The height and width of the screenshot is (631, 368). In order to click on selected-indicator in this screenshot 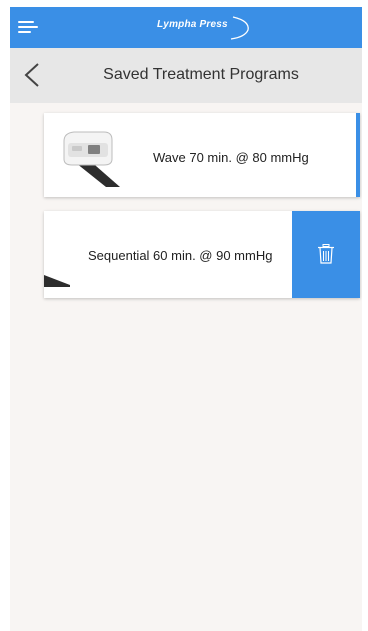, I will do `click(358, 155)`.